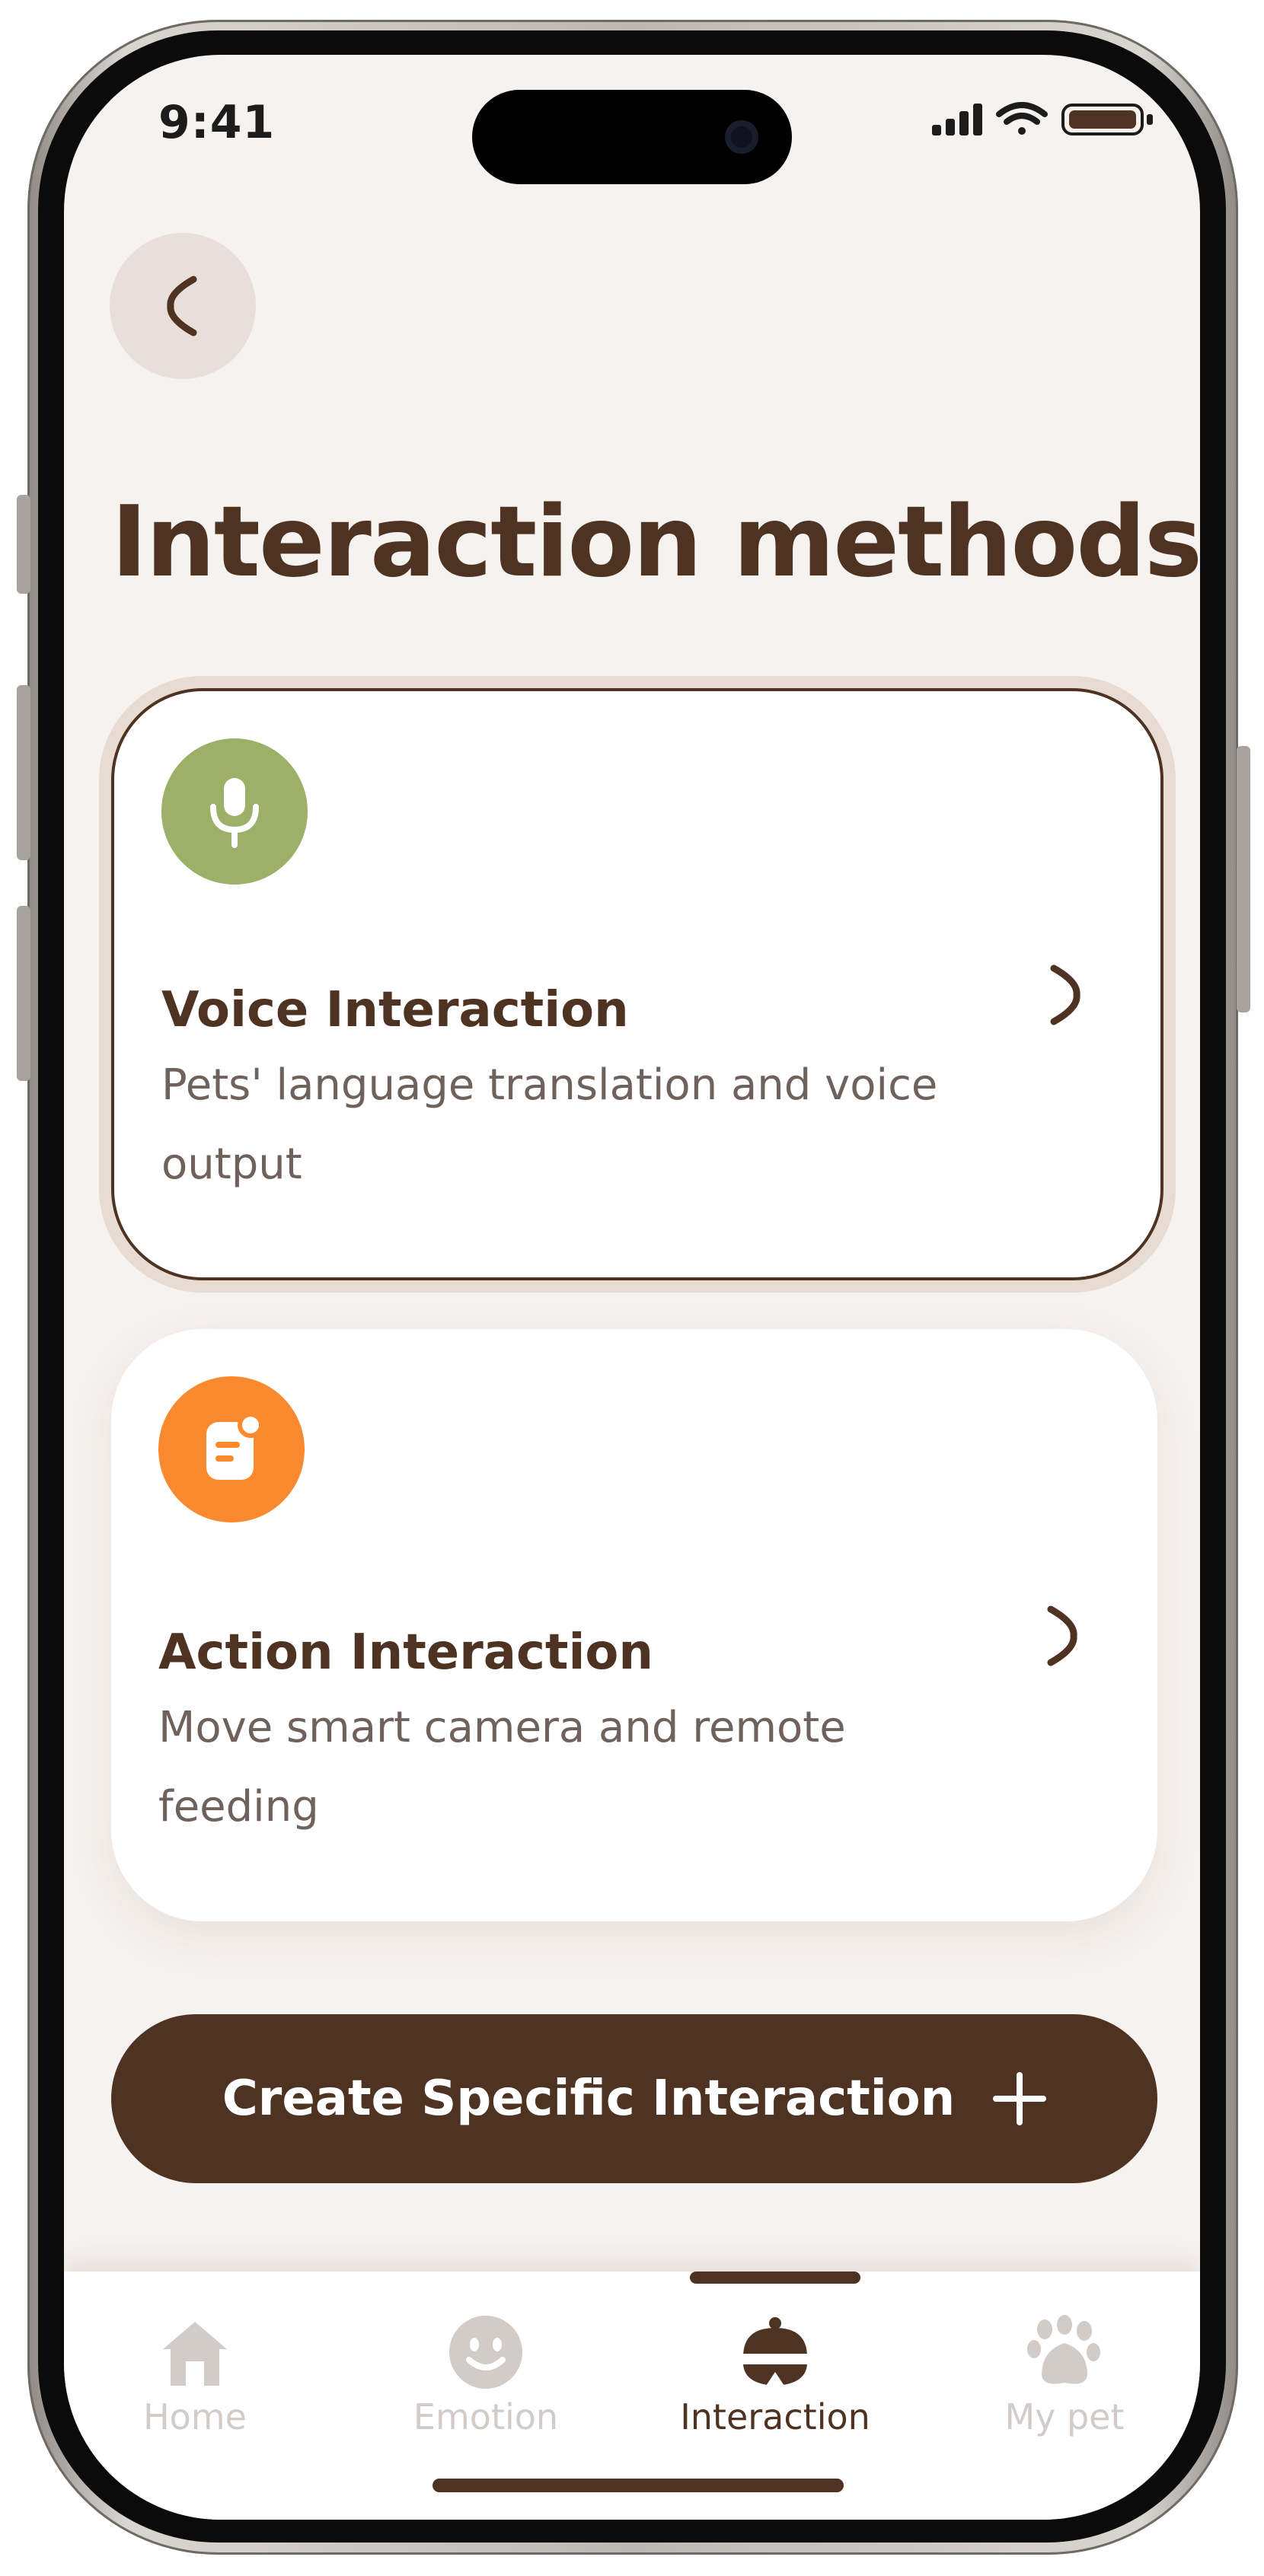 The image size is (1264, 2576). Describe the element at coordinates (23, 772) in the screenshot. I see `volume-up-button` at that location.